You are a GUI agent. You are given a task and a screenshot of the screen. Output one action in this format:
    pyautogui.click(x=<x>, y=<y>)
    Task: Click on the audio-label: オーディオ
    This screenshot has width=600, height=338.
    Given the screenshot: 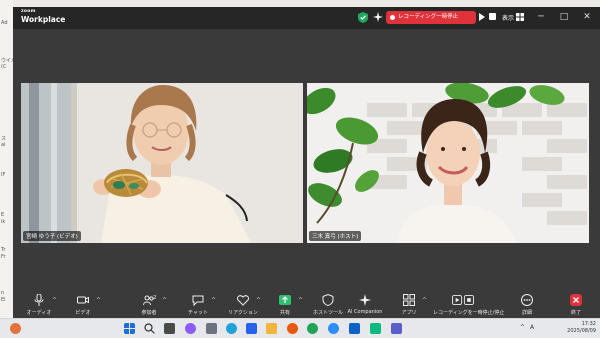 What is the action you would take?
    pyautogui.click(x=39, y=313)
    